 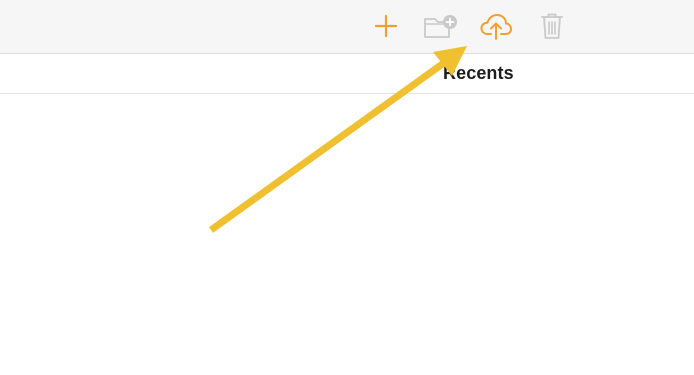 I want to click on title-bar: Recents, so click(x=347, y=74).